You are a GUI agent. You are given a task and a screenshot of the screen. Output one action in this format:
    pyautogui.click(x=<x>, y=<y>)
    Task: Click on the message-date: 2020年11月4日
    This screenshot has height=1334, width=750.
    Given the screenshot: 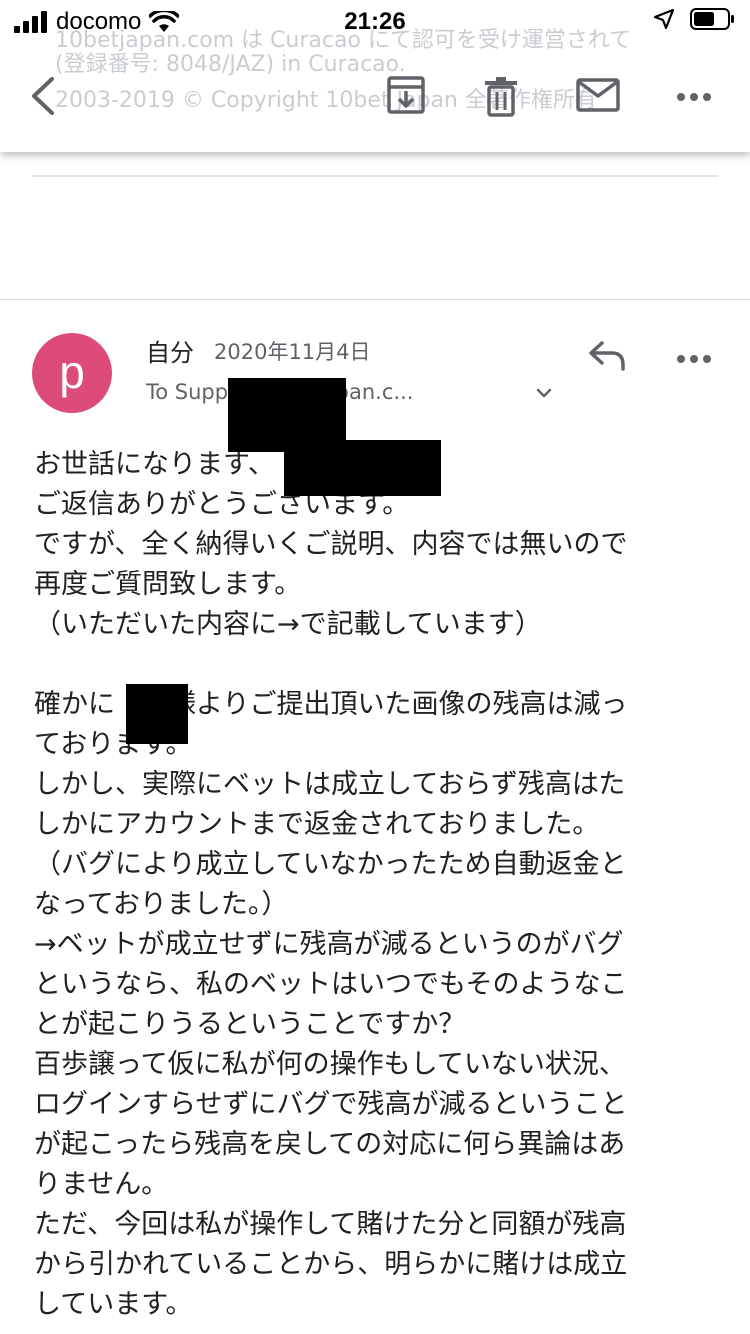 What is the action you would take?
    pyautogui.click(x=292, y=352)
    